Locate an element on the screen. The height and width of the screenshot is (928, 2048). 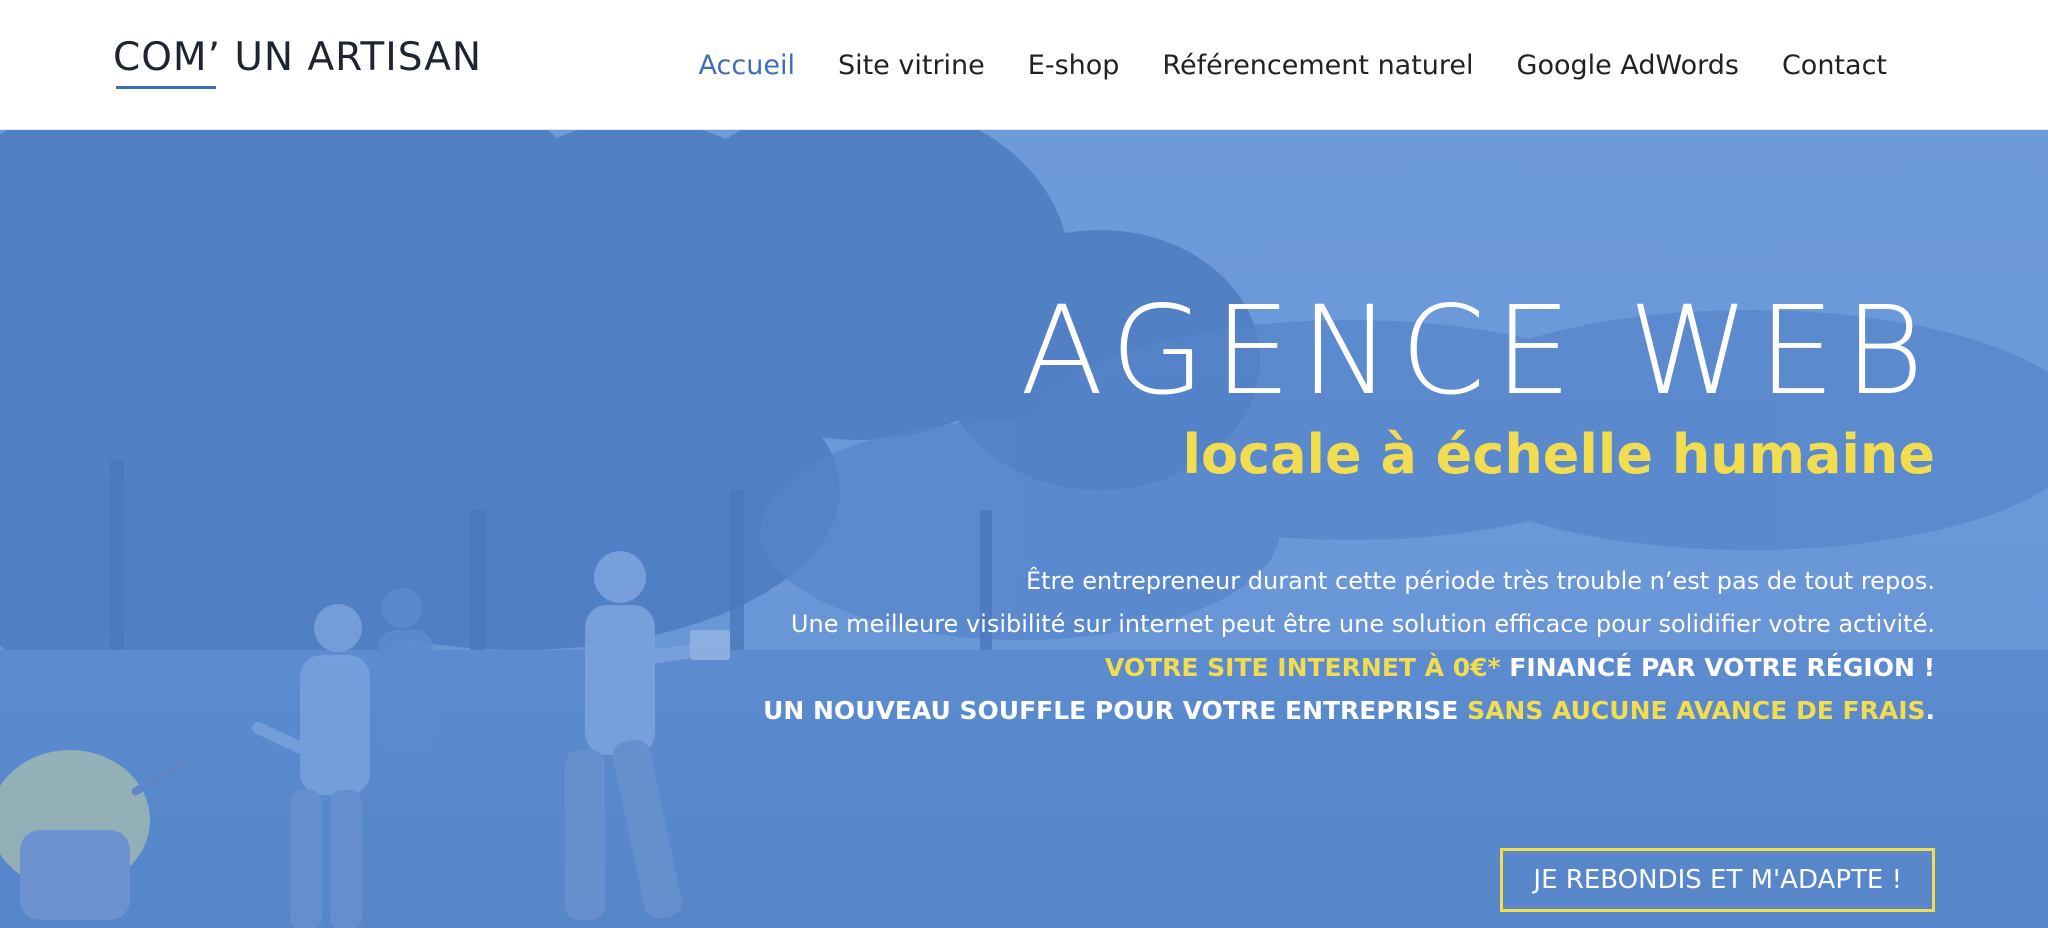
hero-line-4-end: . is located at coordinates (1930, 710).